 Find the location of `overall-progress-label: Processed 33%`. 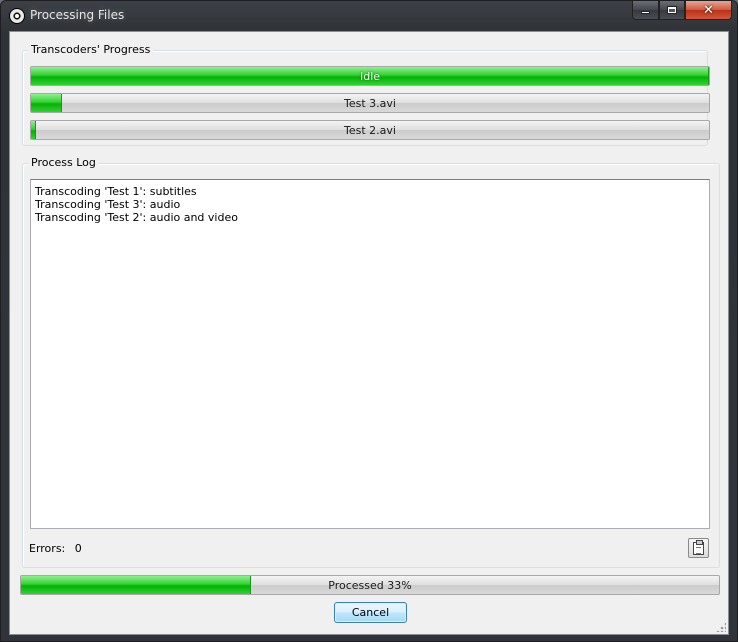

overall-progress-label: Processed 33% is located at coordinates (370, 585).